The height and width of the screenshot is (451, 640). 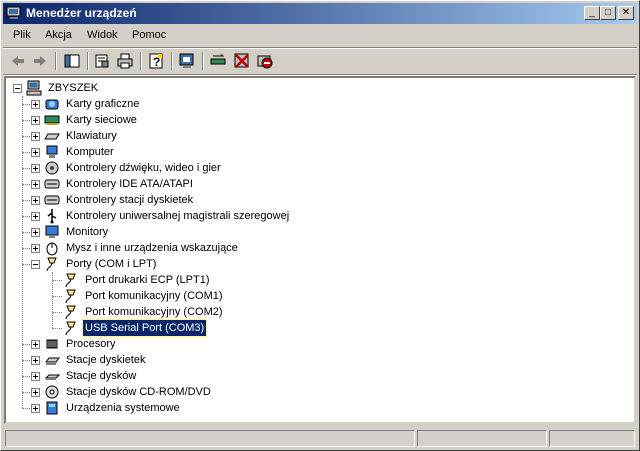 I want to click on tree-node-label: Komputer, so click(x=90, y=152).